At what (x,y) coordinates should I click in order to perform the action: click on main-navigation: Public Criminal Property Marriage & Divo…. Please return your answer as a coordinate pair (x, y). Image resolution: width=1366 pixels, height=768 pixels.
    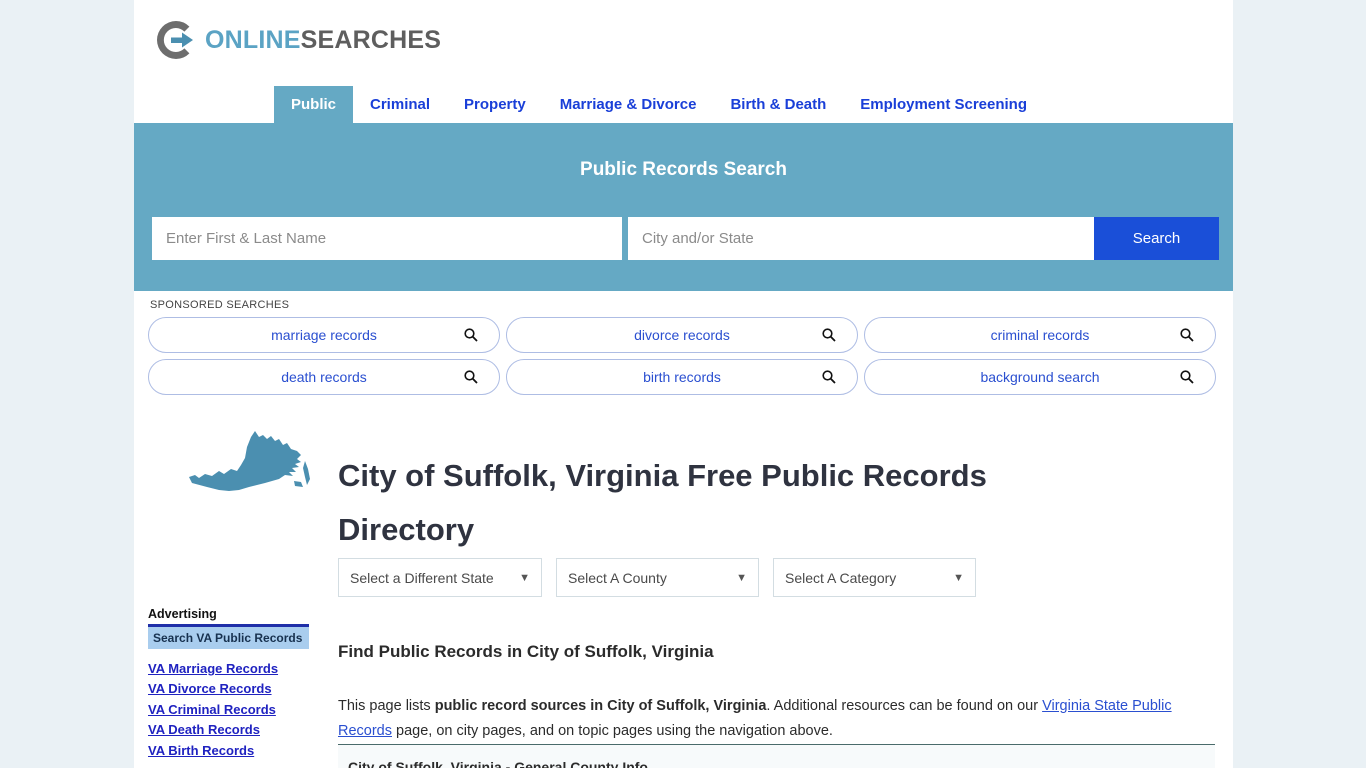
    Looking at the image, I should click on (683, 106).